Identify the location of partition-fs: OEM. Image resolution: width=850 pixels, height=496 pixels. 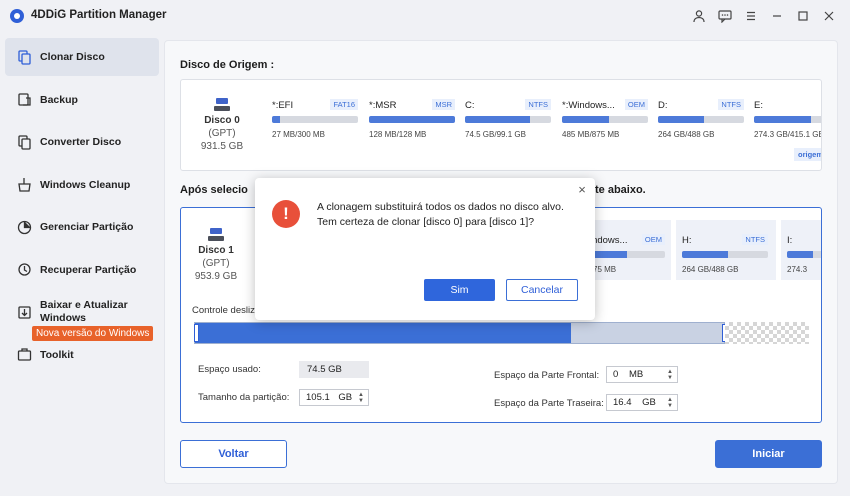
(653, 239).